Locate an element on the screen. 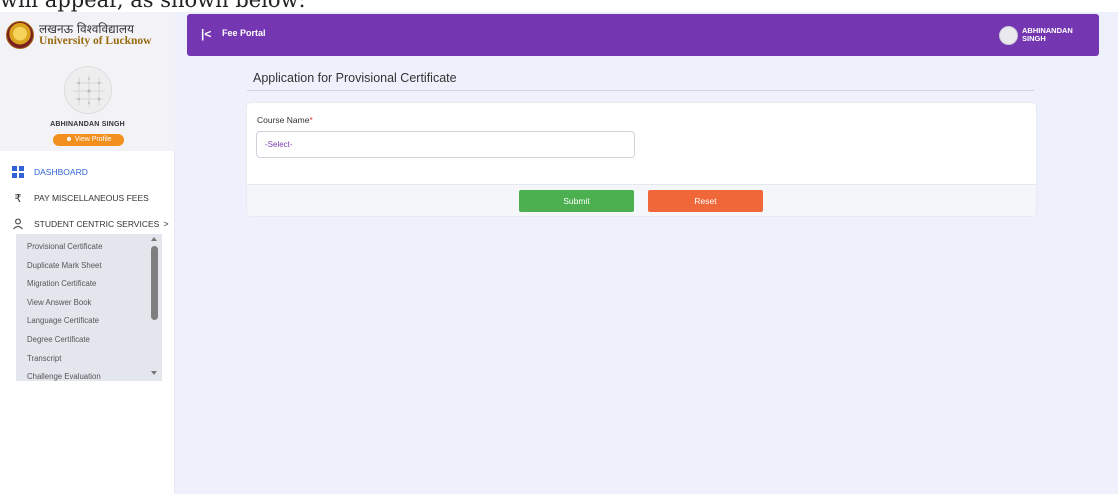 The image size is (1118, 494). chevron-right-icon: > is located at coordinates (166, 224).